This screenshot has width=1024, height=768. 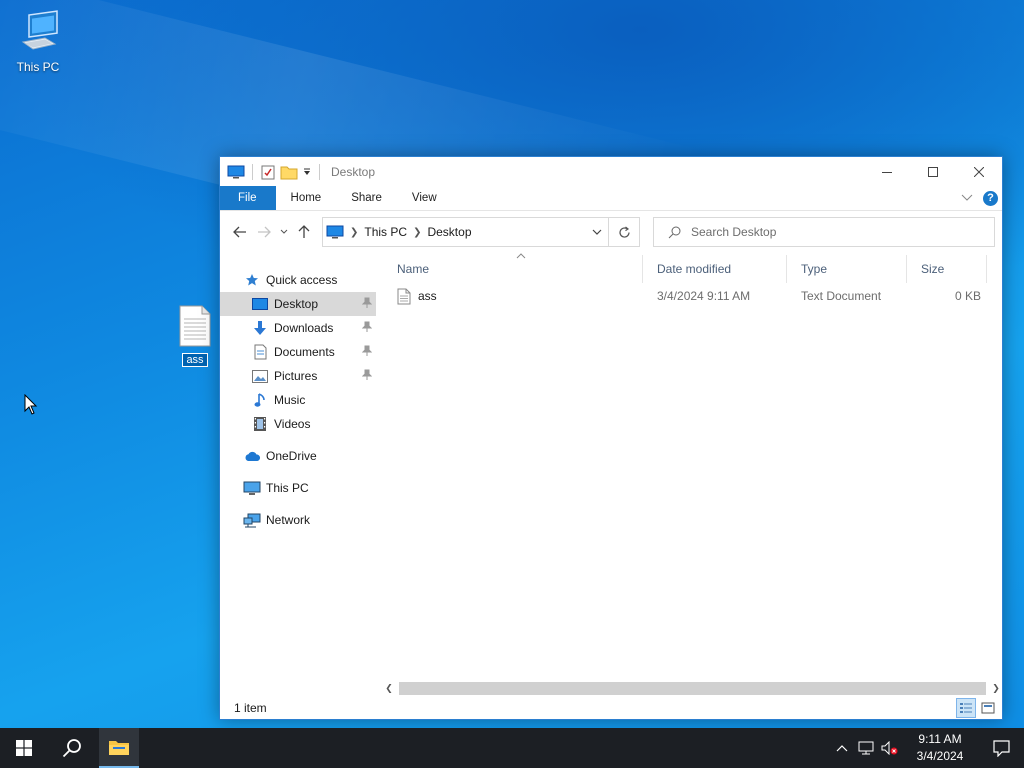 I want to click on tab-view: View, so click(x=424, y=198).